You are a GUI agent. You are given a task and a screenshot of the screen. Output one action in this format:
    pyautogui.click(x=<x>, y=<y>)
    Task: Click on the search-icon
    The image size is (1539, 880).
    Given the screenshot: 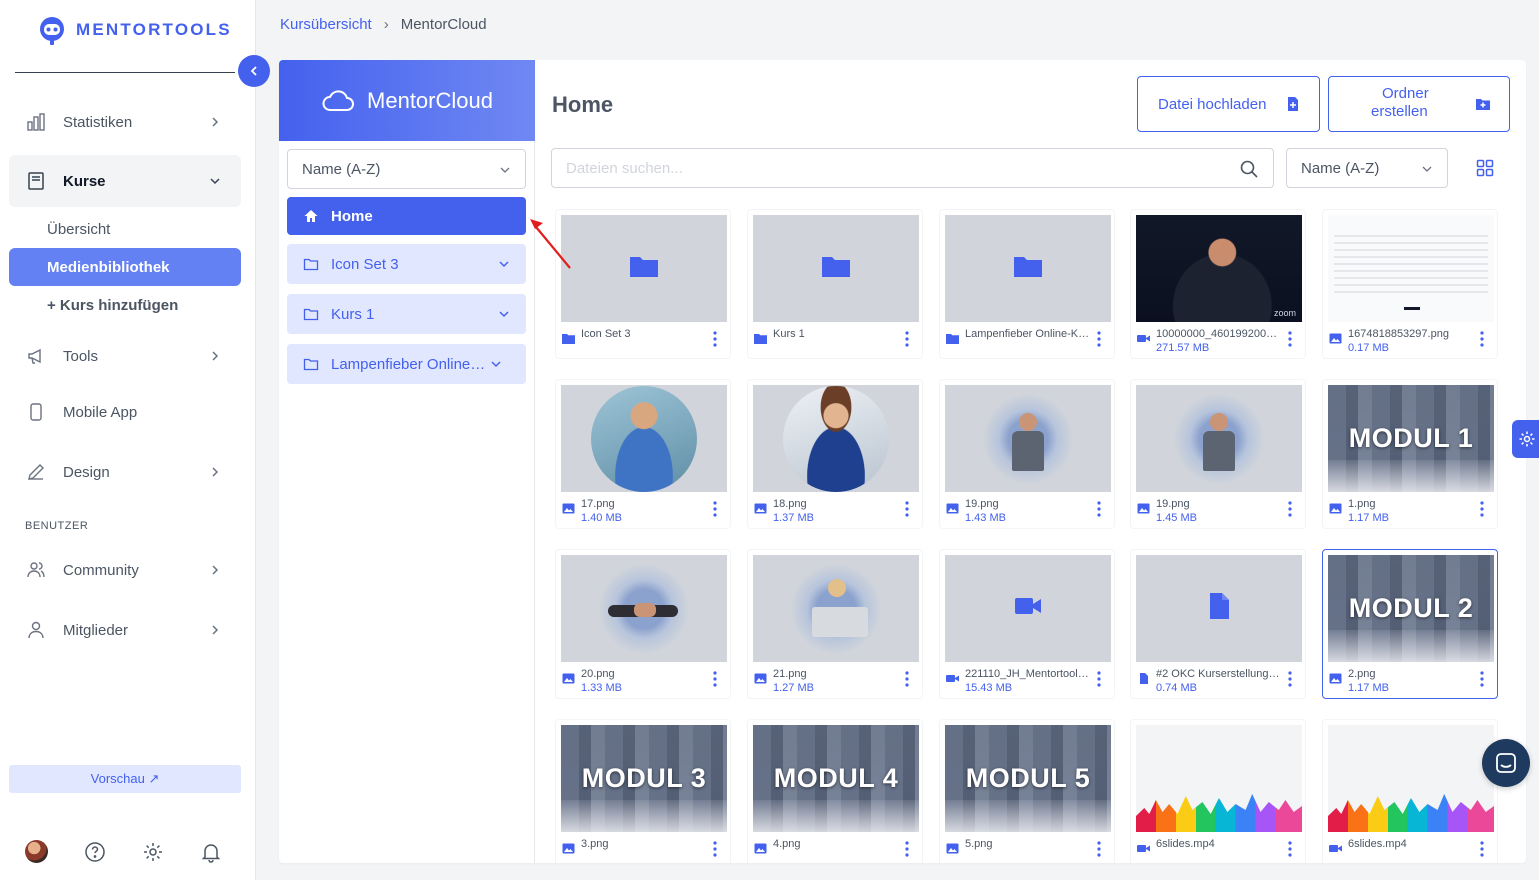 What is the action you would take?
    pyautogui.click(x=1249, y=169)
    